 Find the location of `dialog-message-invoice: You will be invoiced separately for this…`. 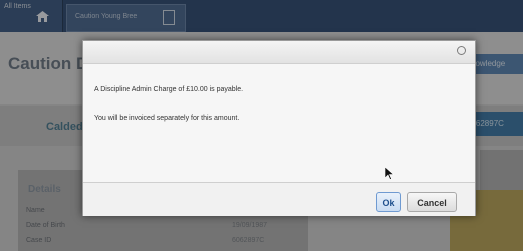

dialog-message-invoice: You will be invoiced separately for this… is located at coordinates (167, 118).